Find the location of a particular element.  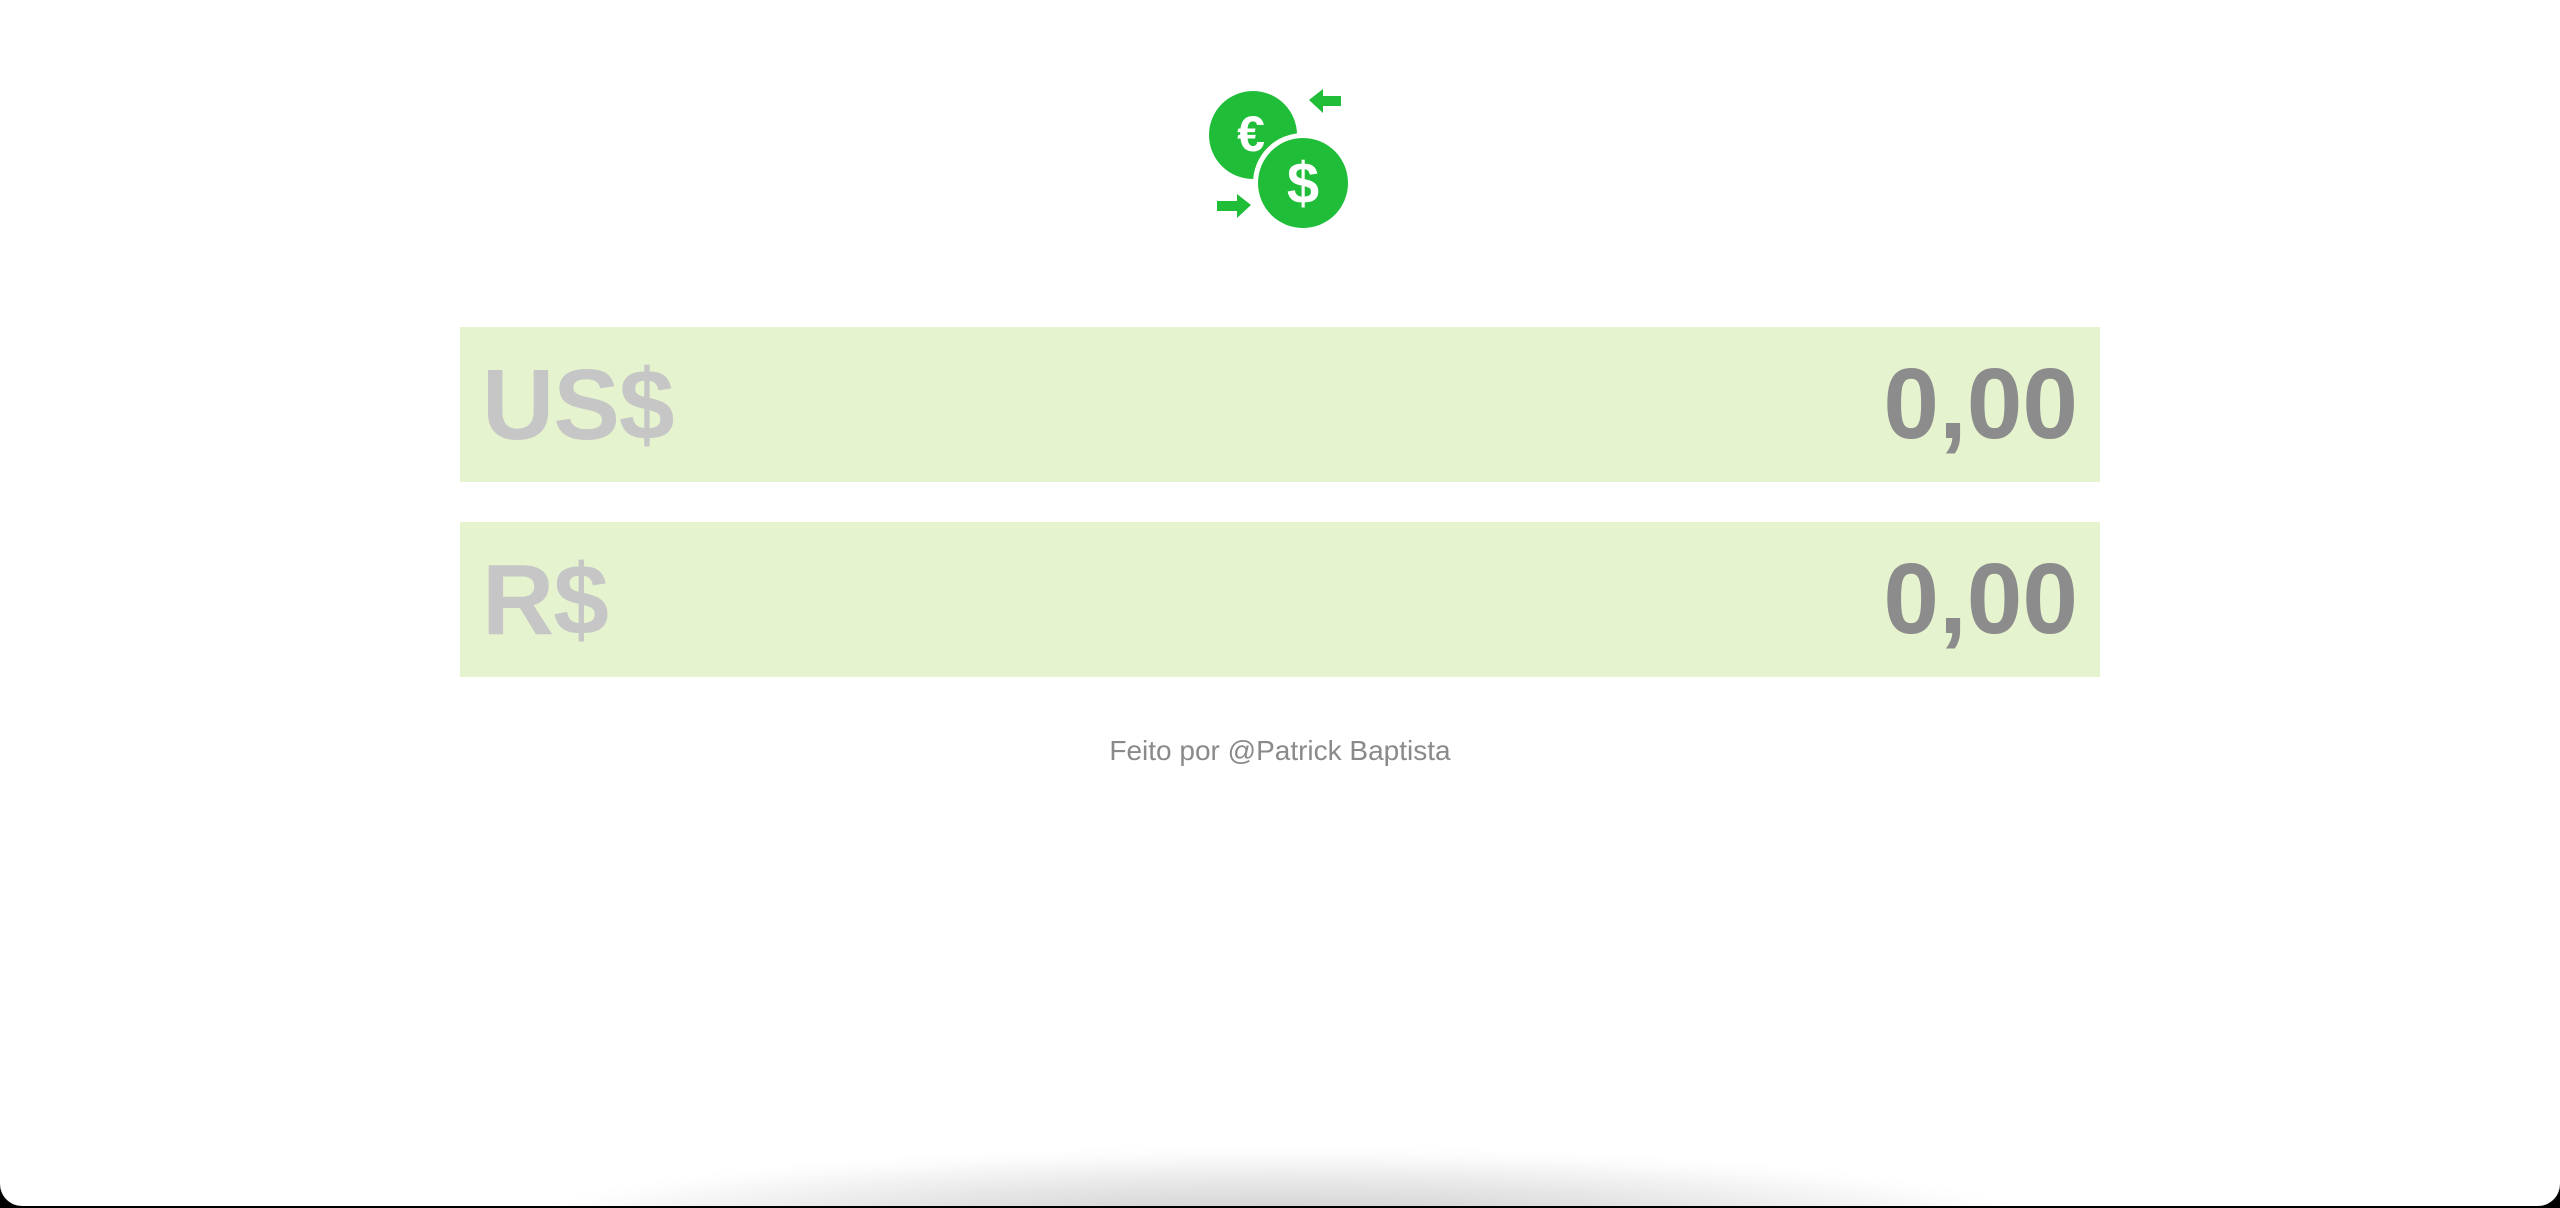

brl-currency-label: R$ is located at coordinates (545, 599).